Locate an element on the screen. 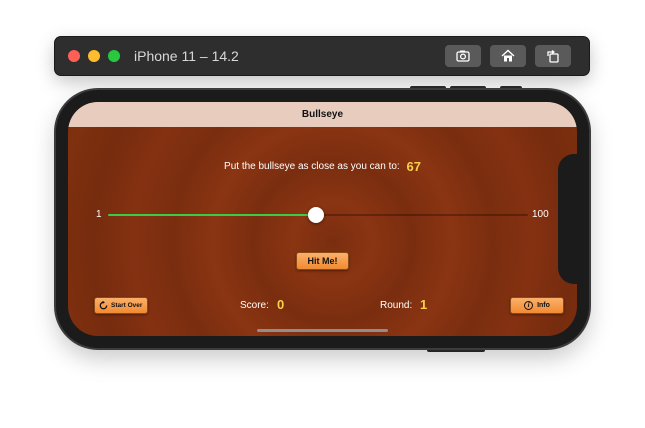  slider-thumb is located at coordinates (315, 215).